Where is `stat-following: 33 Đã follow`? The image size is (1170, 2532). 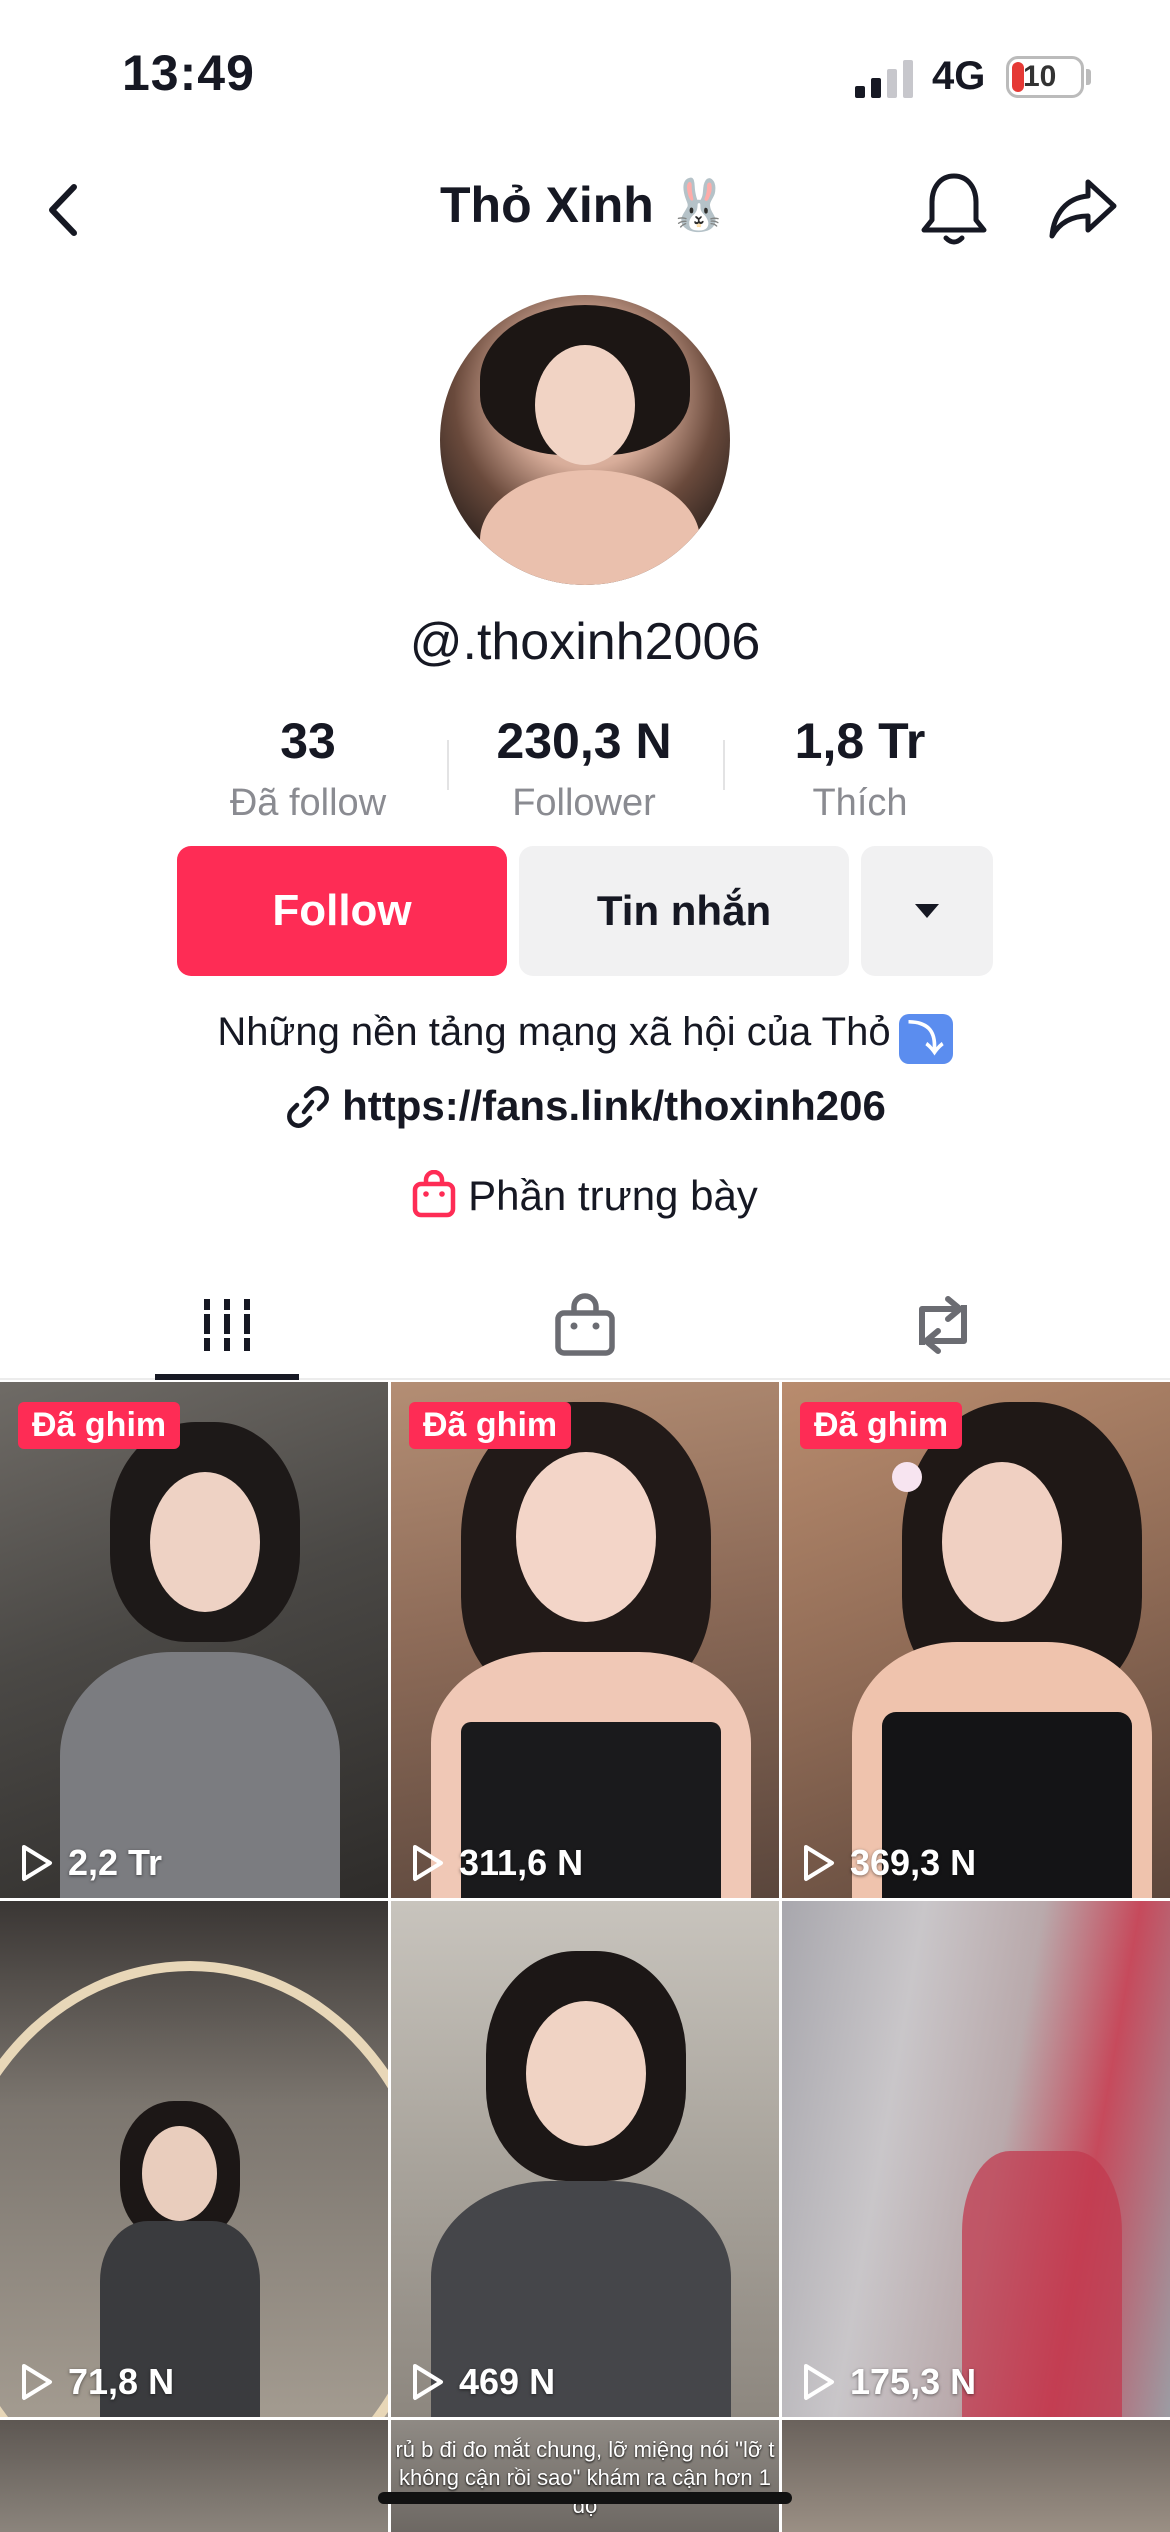 stat-following: 33 Đã follow is located at coordinates (308, 768).